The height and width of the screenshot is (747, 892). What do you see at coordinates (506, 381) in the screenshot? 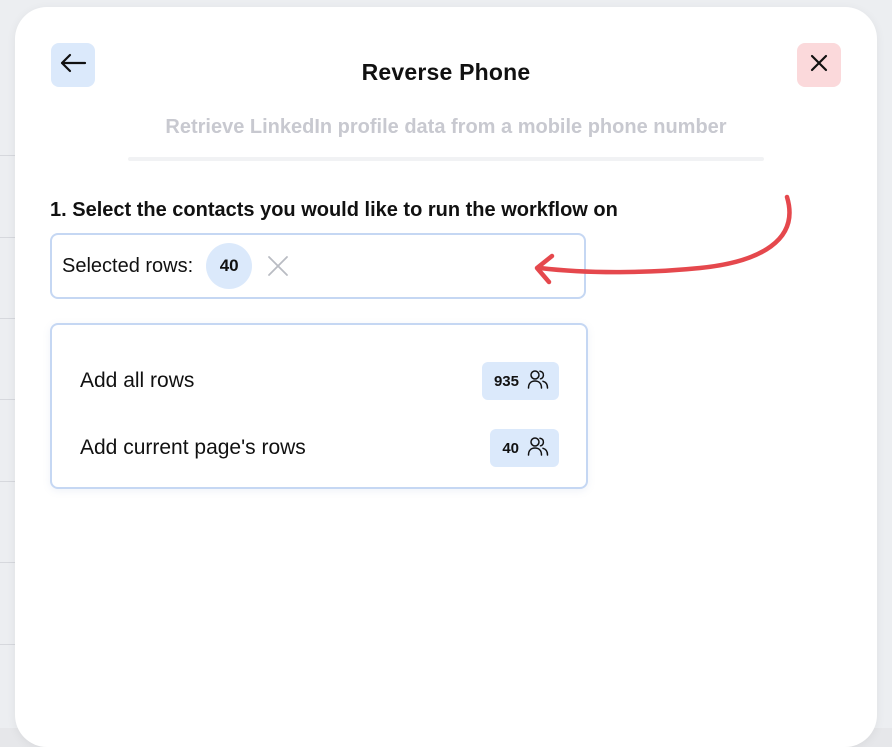
I see `count-value: 935` at bounding box center [506, 381].